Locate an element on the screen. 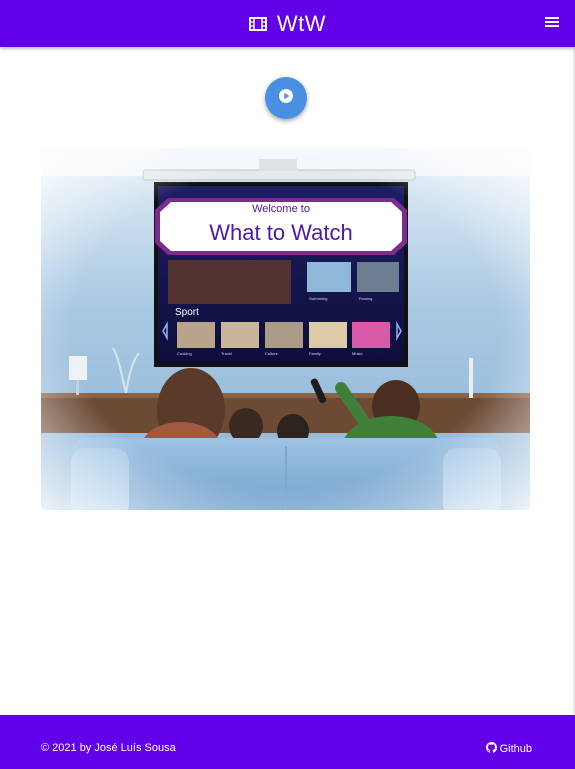 Image resolution: width=575 pixels, height=769 pixels. play-button is located at coordinates (286, 98).